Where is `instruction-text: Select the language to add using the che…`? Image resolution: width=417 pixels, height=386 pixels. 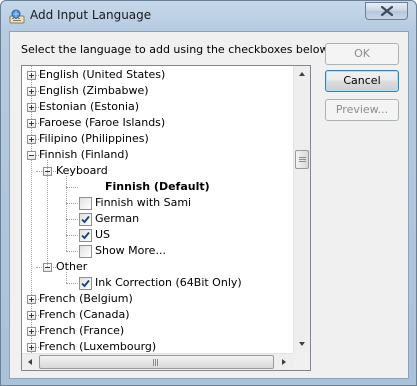
instruction-text: Select the language to add using the che… is located at coordinates (176, 49).